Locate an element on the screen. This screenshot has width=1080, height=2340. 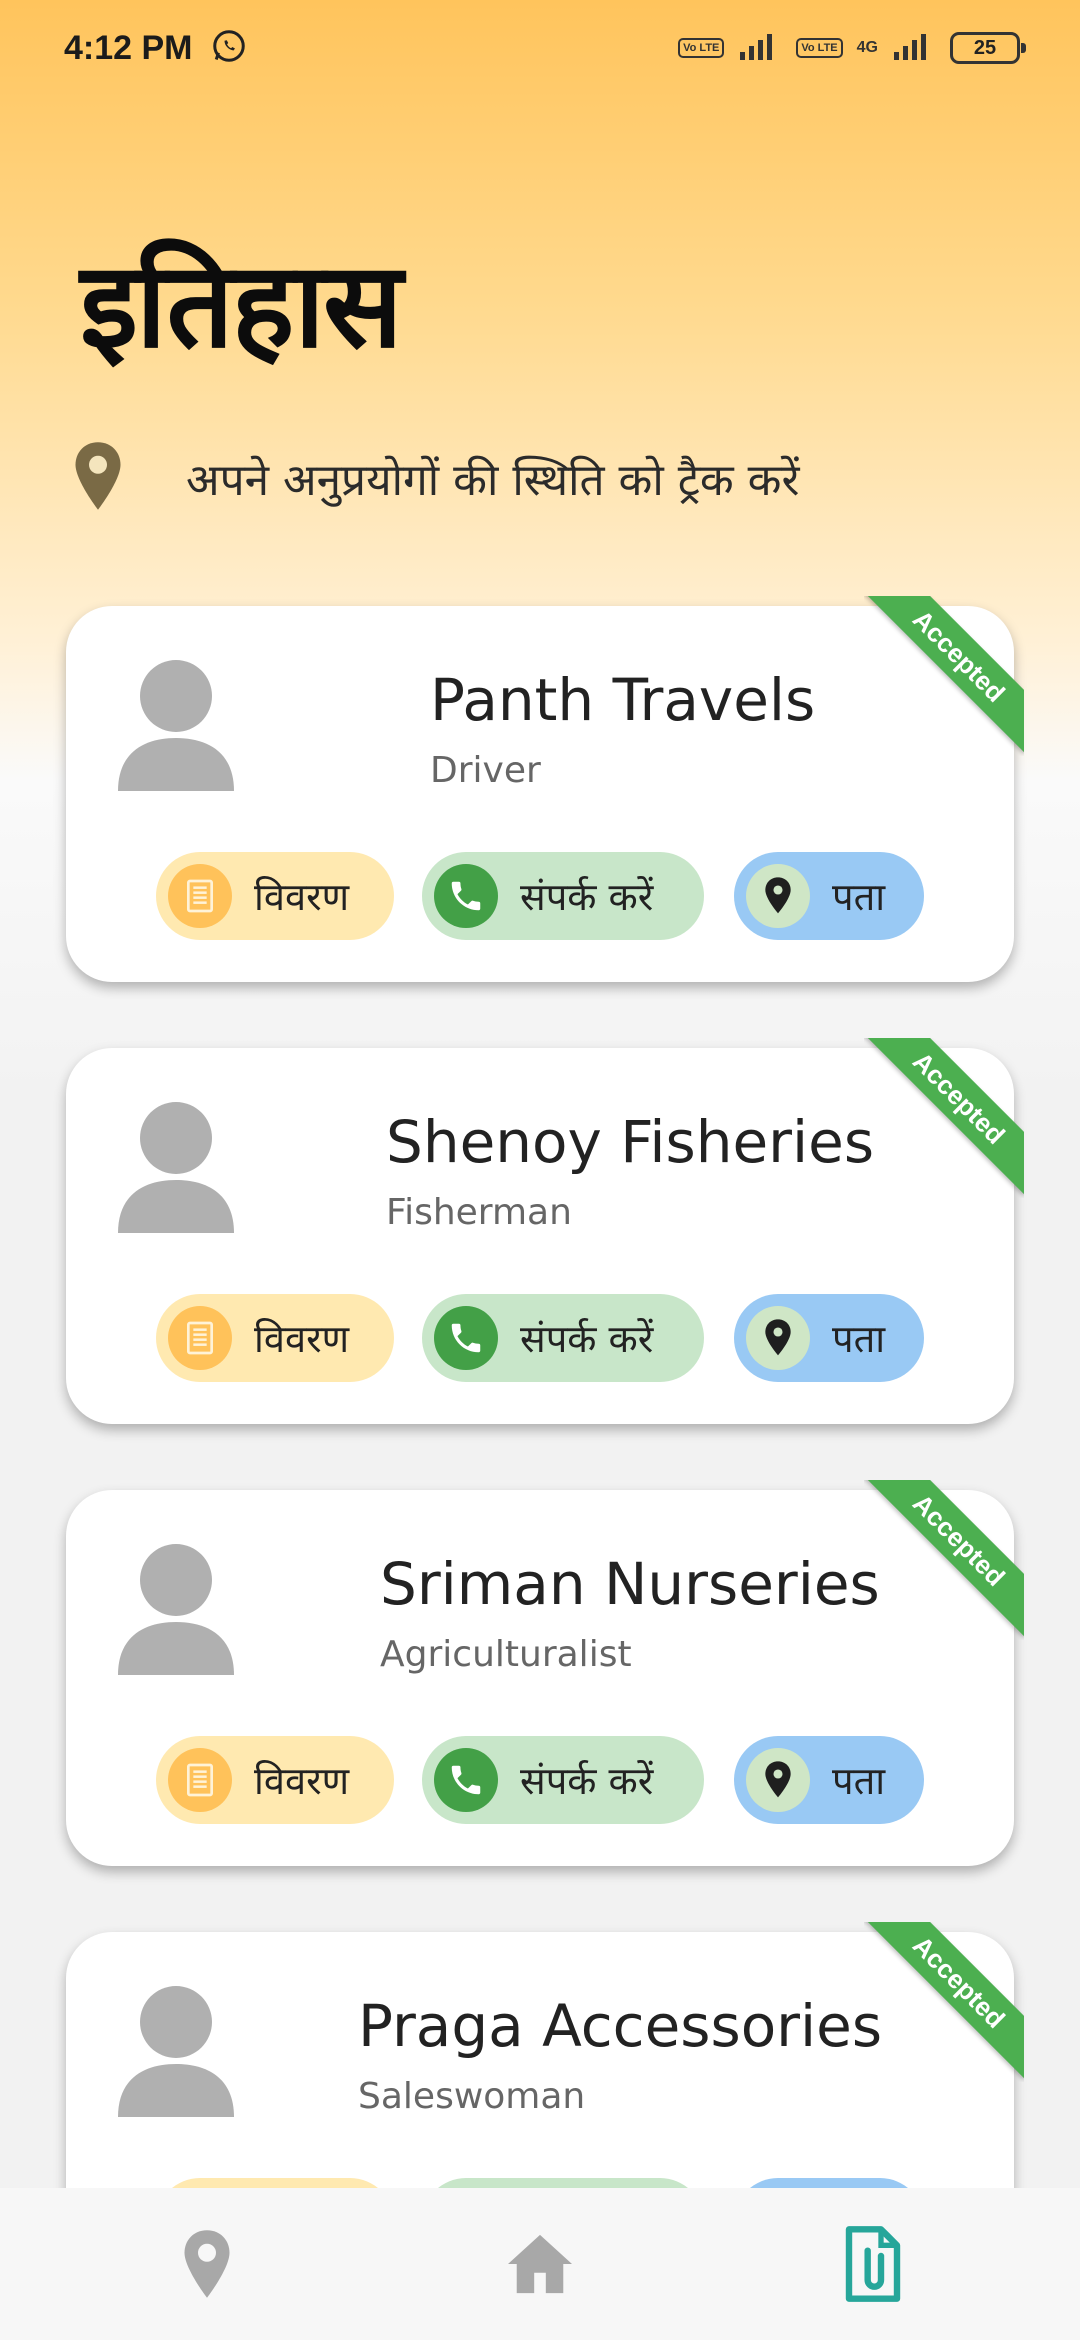
job-role: Driver is located at coordinates (485, 770).